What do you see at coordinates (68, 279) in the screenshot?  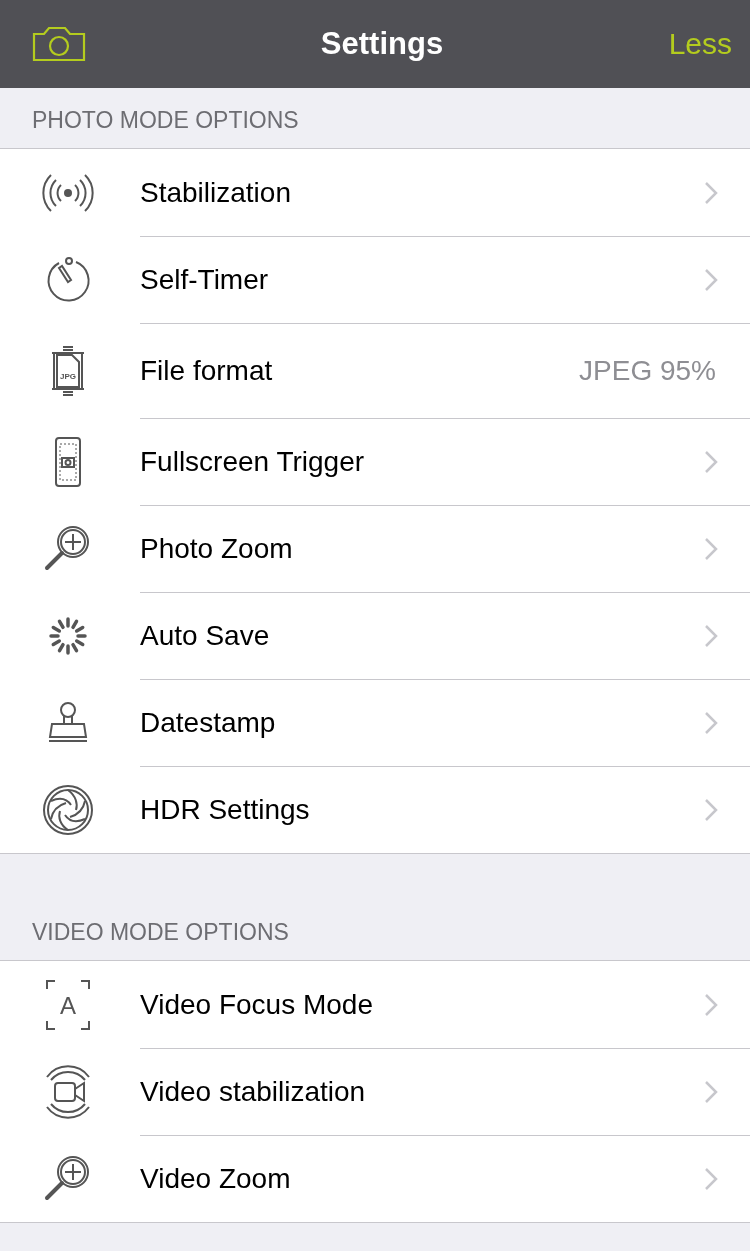 I see `timer-icon` at bounding box center [68, 279].